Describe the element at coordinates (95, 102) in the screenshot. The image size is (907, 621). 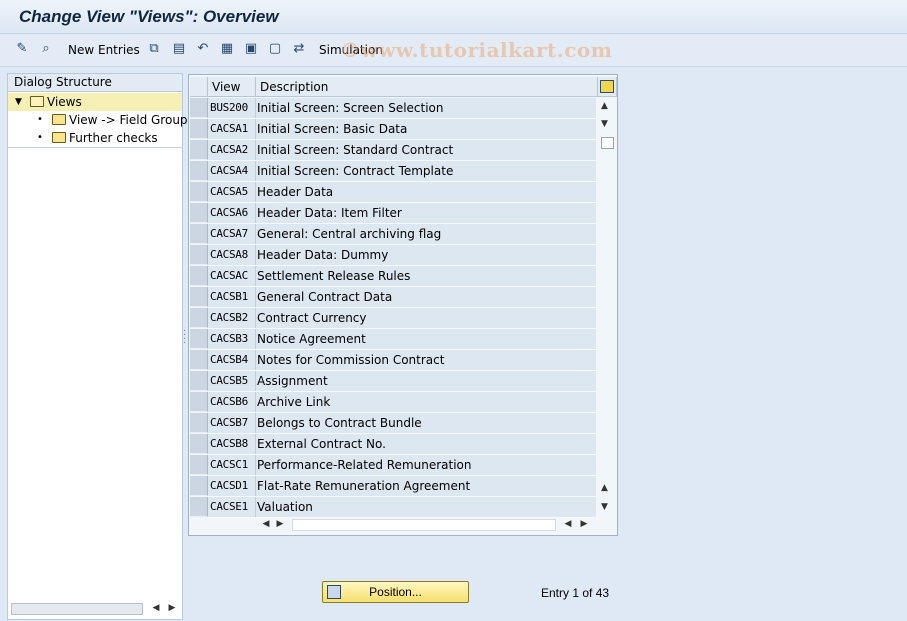
I see `tree-node-views: ▼ Views` at that location.